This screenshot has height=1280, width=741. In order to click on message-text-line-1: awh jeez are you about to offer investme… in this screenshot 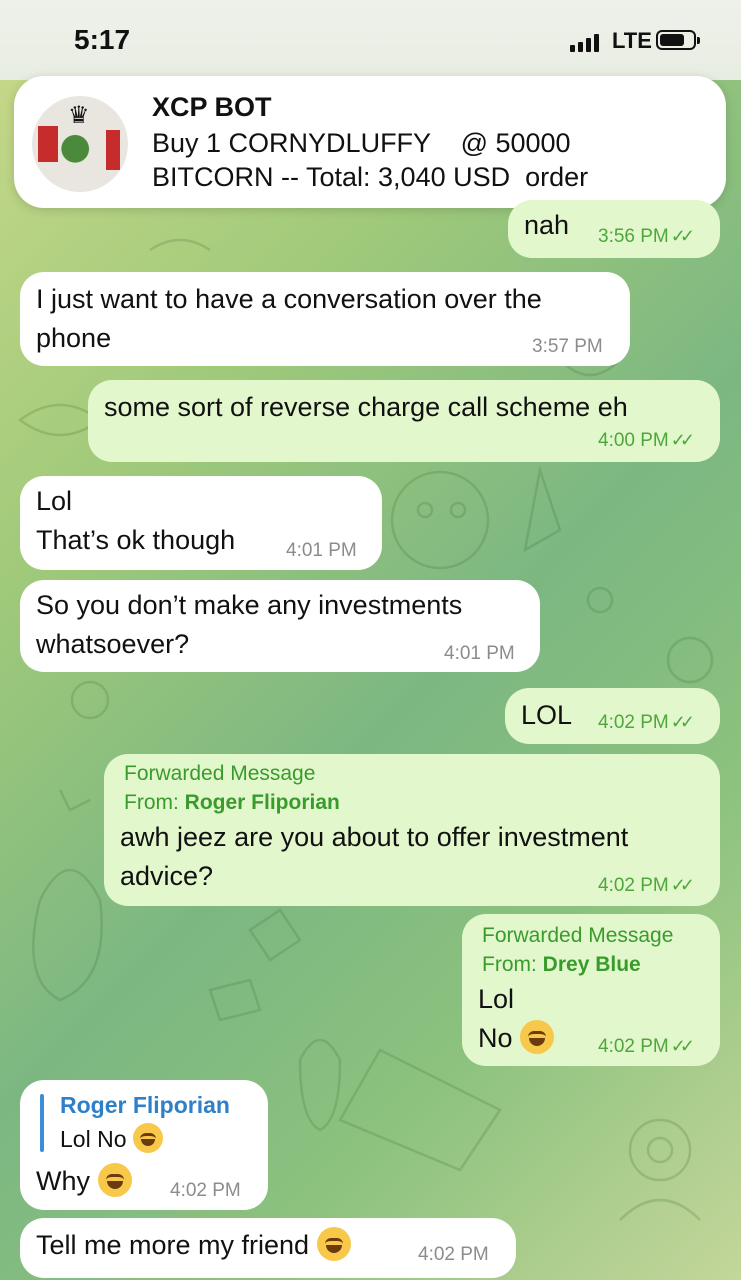, I will do `click(374, 837)`.